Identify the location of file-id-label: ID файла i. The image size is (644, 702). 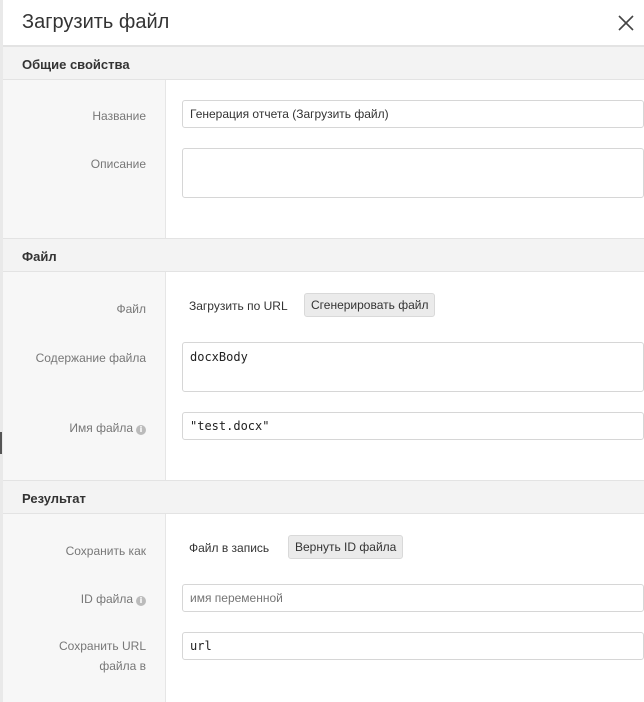
(113, 599).